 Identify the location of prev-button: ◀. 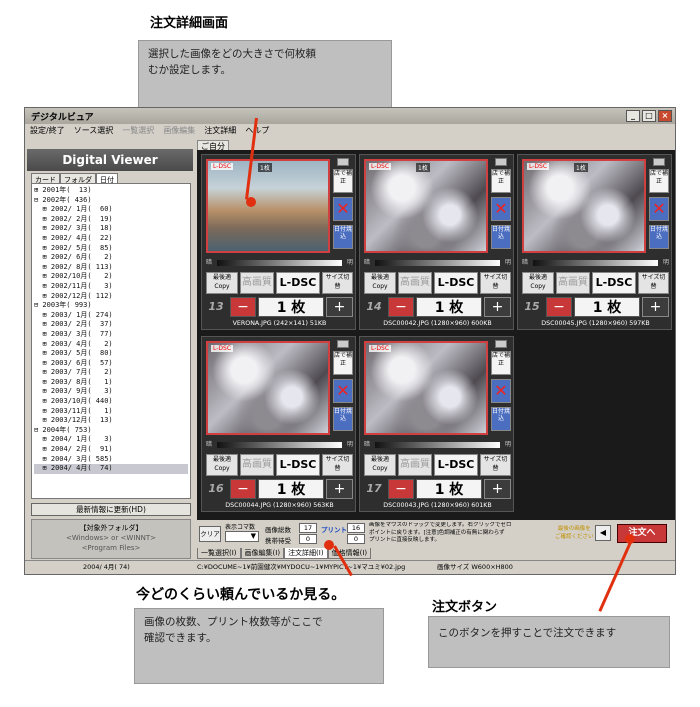
(603, 533).